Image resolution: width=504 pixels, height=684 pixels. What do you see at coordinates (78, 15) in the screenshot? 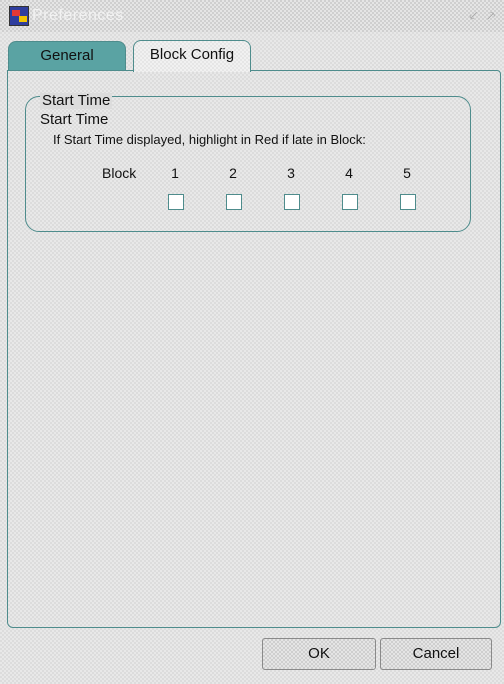
I see `window-title: Preferences` at bounding box center [78, 15].